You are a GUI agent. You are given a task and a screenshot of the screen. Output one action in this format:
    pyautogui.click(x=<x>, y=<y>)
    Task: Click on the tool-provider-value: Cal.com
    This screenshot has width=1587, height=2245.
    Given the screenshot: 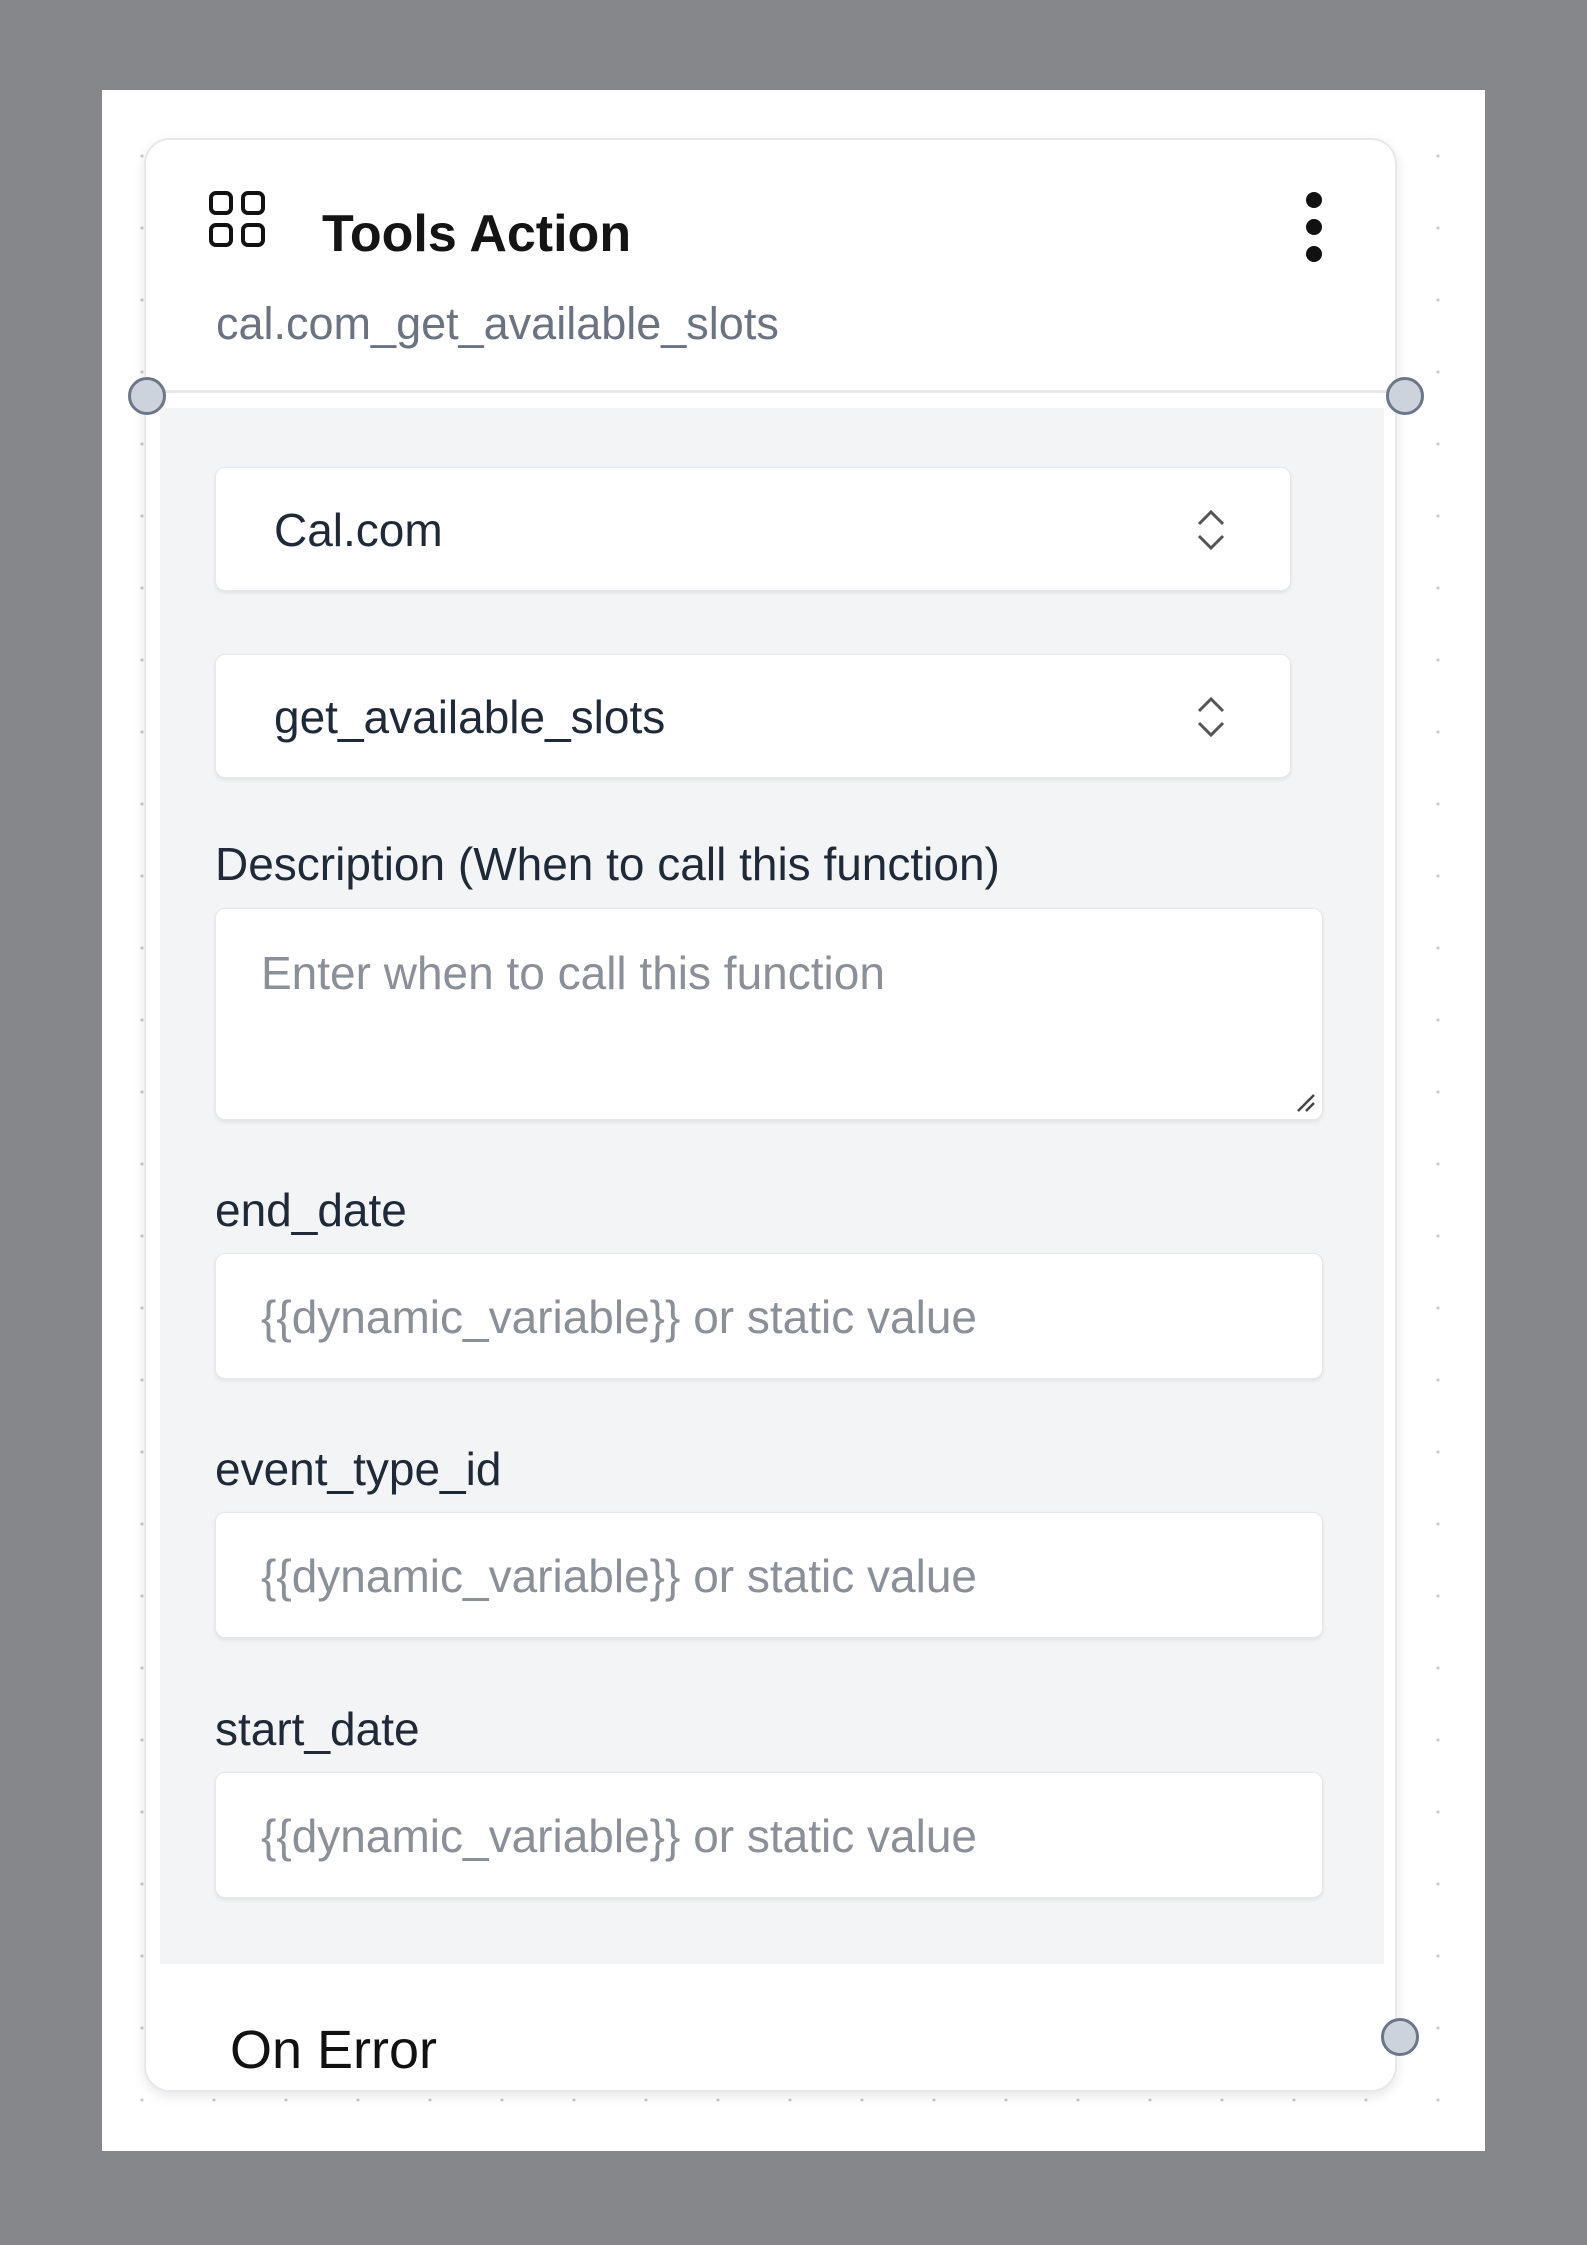 What is the action you would take?
    pyautogui.click(x=358, y=530)
    